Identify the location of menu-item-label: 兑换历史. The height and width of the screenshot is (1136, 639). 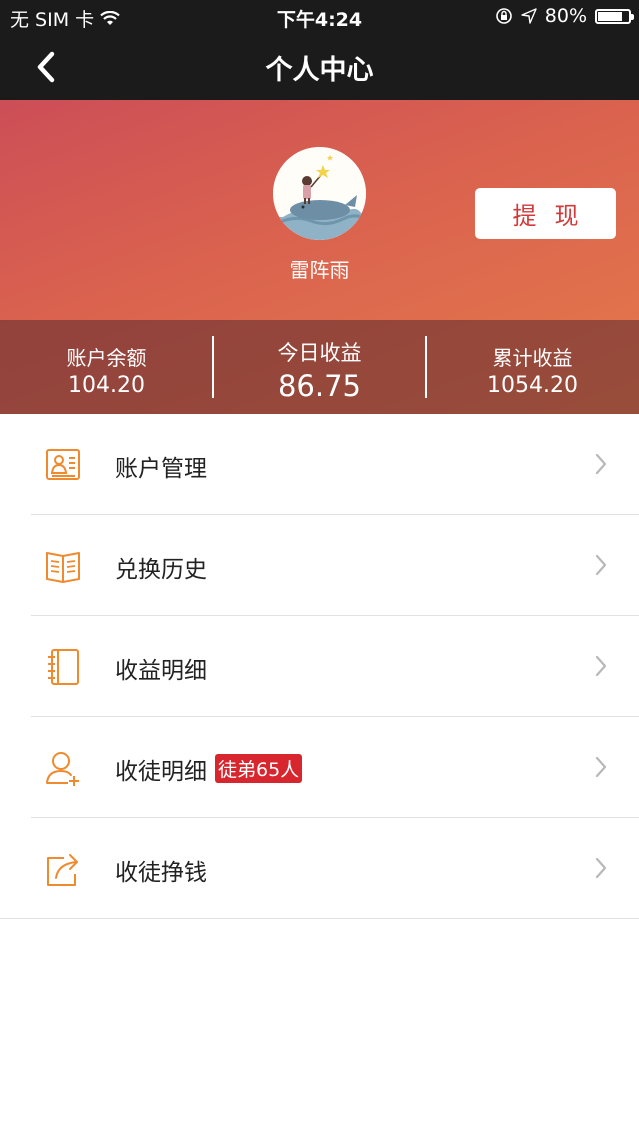
(161, 570).